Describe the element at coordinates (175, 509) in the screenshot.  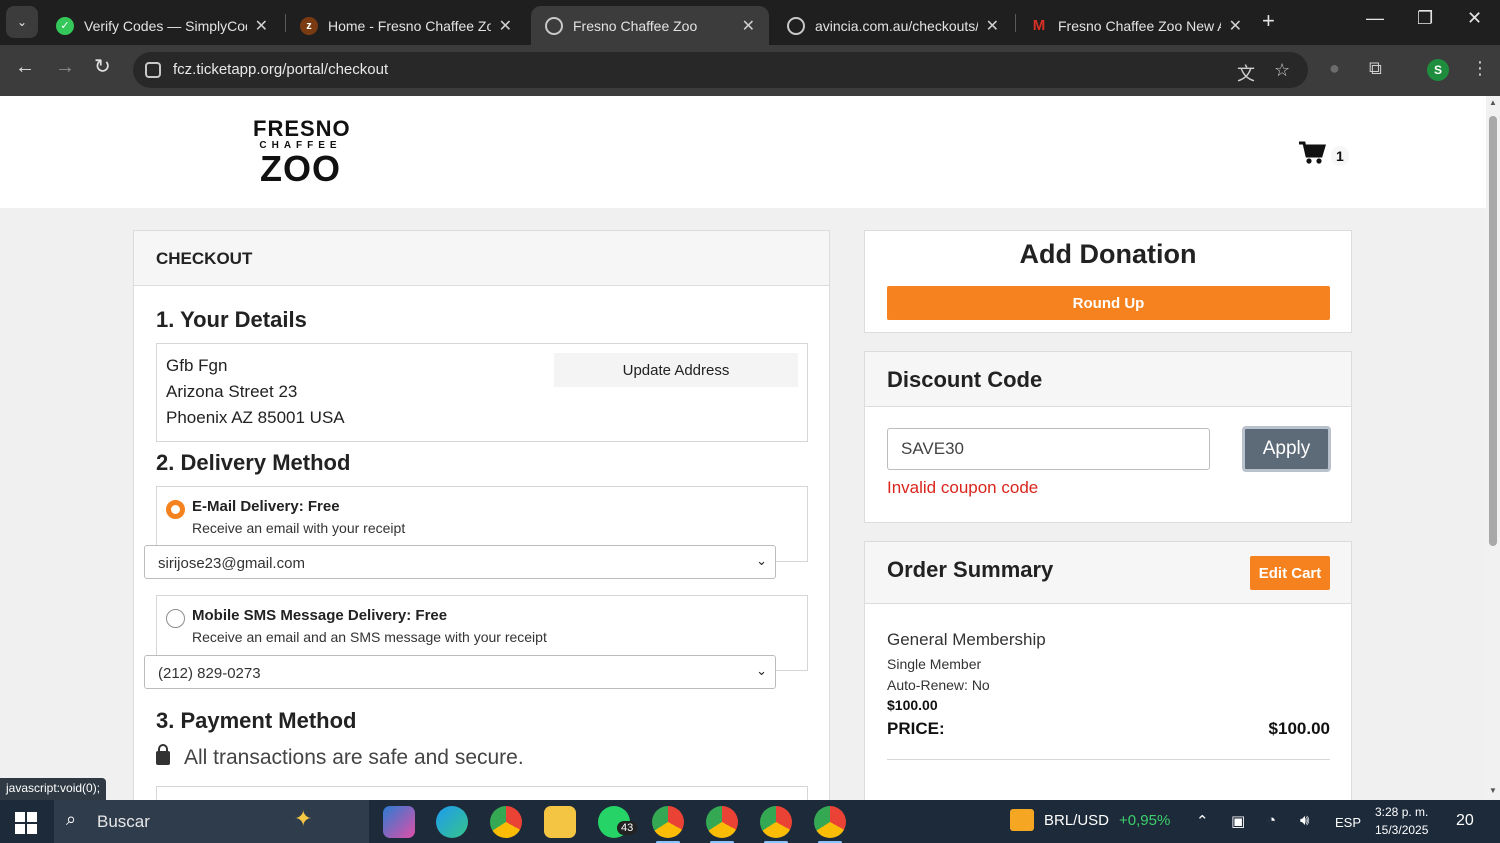
I see `email-delivery-radio` at that location.